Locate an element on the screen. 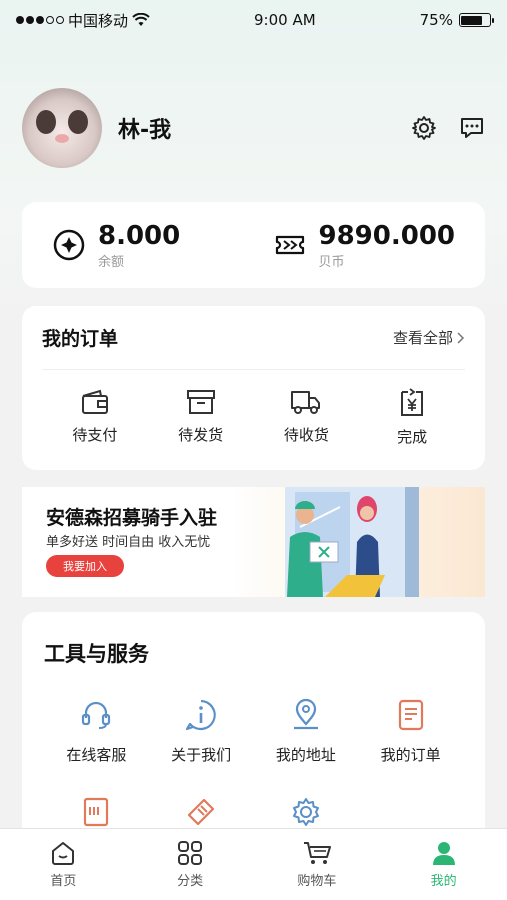 The width and height of the screenshot is (507, 900). tab-mine: 我的 is located at coordinates (444, 864).